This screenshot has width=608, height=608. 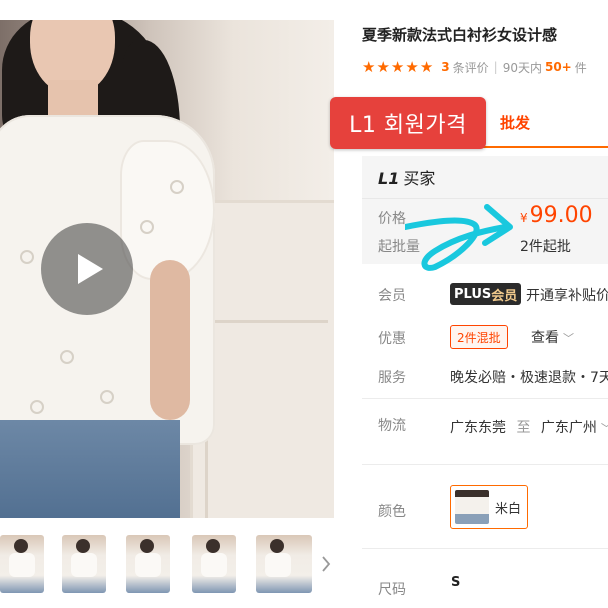 I want to click on review-count: 3, so click(x=445, y=67).